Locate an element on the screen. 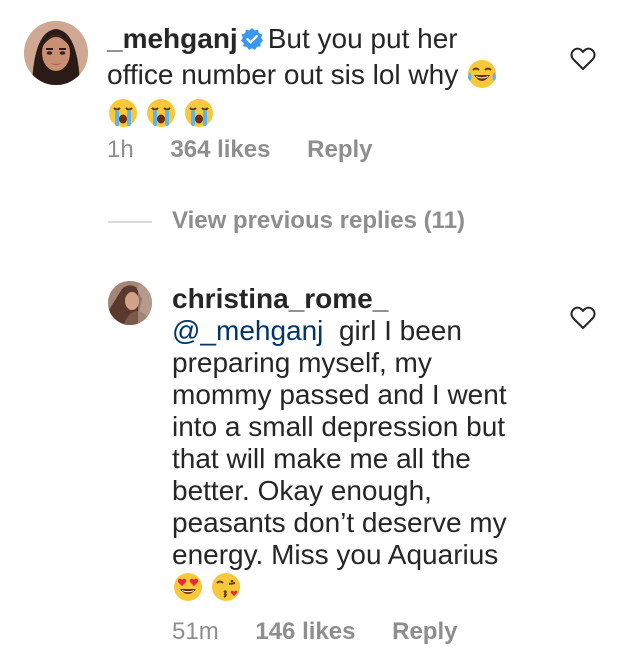  reply-avatar is located at coordinates (130, 303).